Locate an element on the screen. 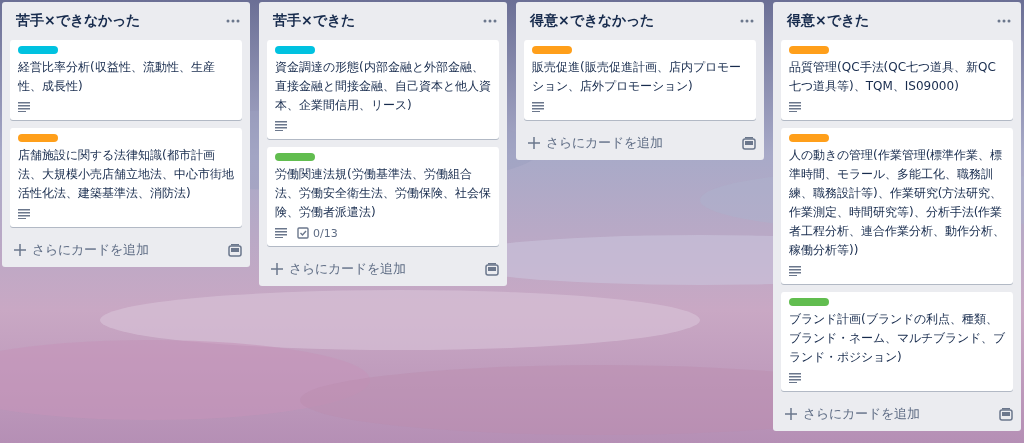 The image size is (1024, 443). card-title: 労働関連法規(労働基準法、労働組合法、労働安全衛生法、労働保険、社会保険、労働者派遣法) is located at coordinates (383, 193).